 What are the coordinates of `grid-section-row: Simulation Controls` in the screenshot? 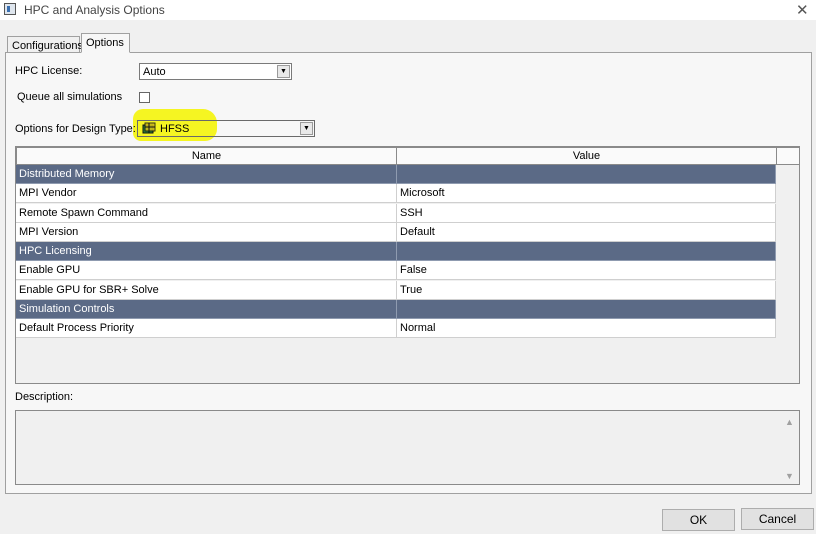 It's located at (396, 309).